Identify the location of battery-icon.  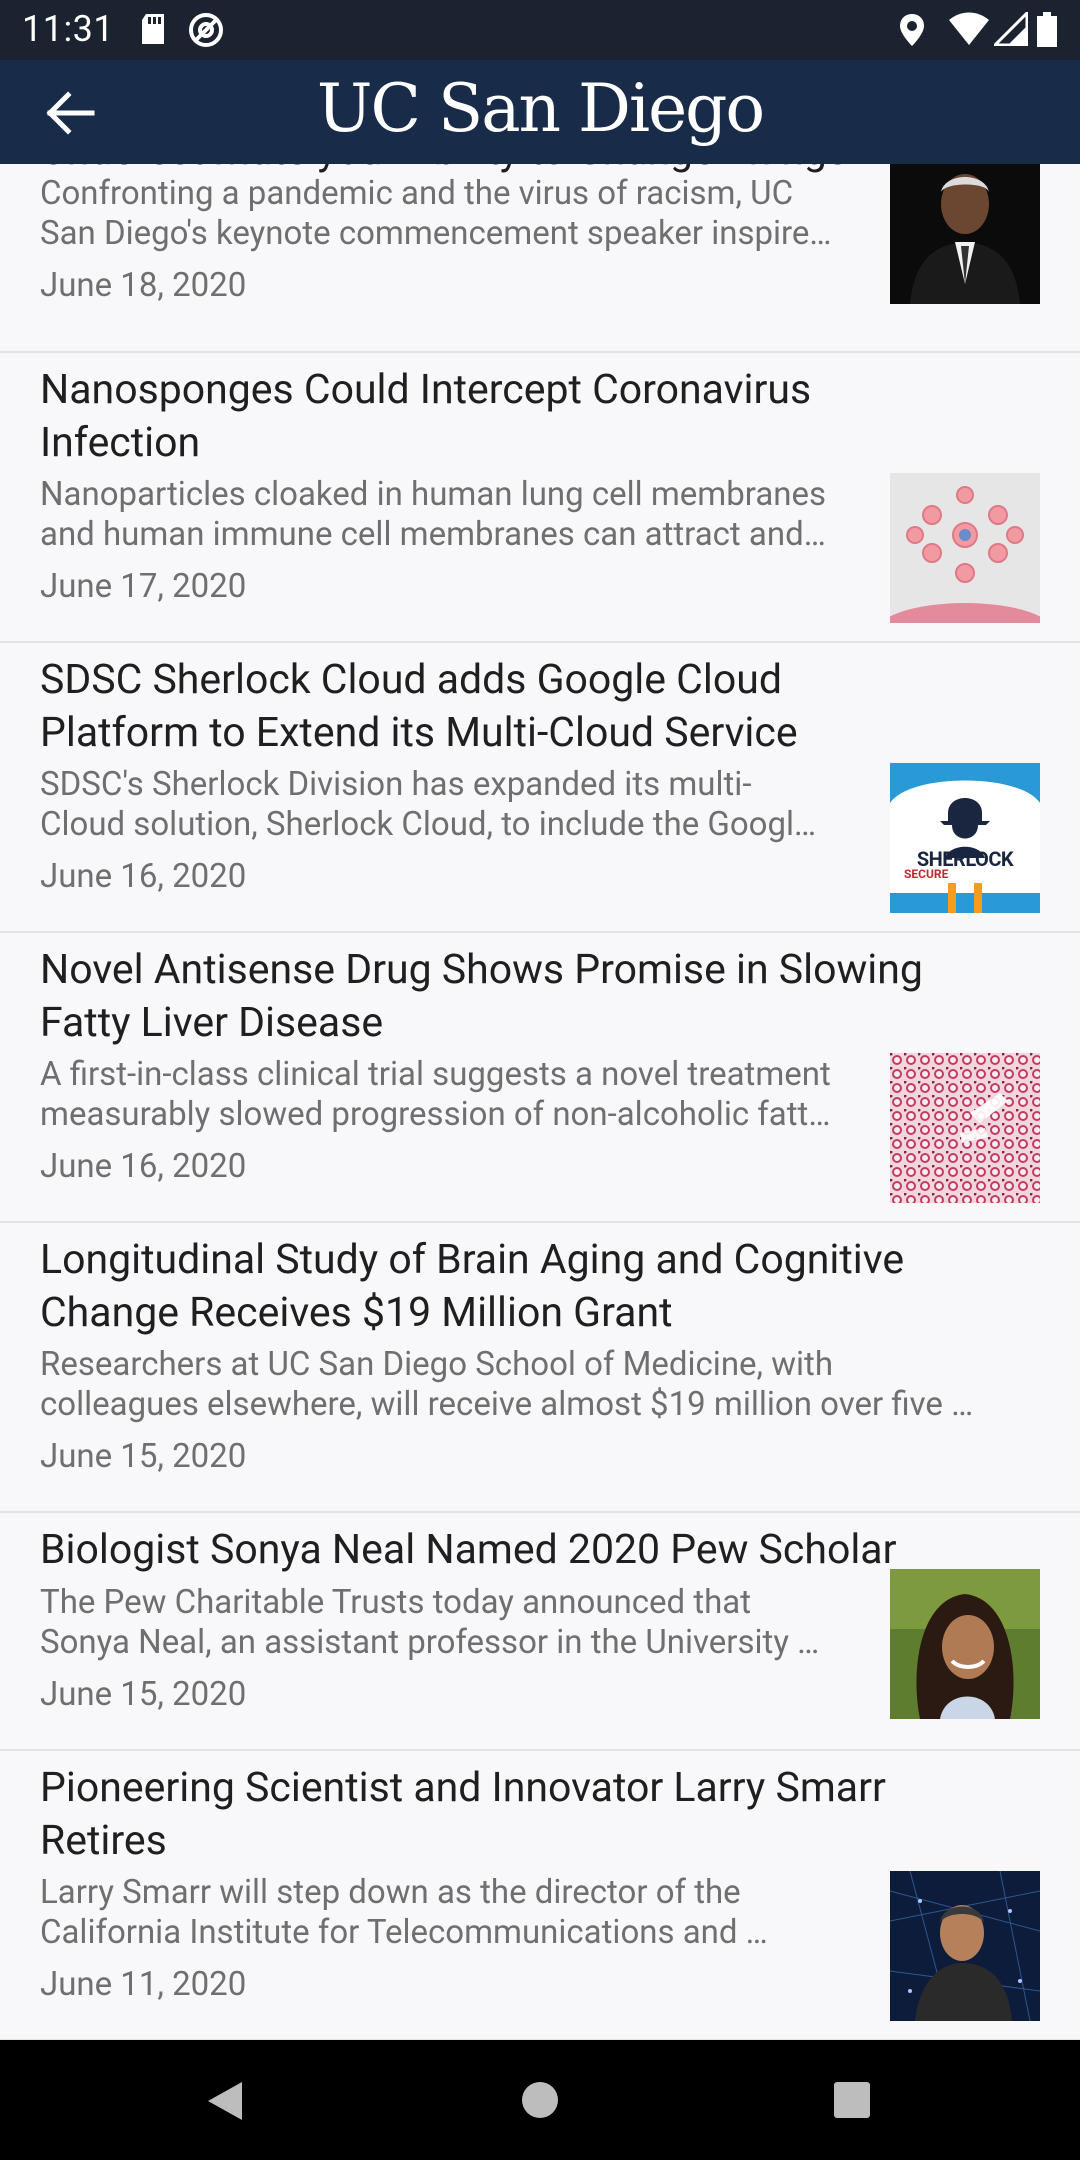
(1047, 29).